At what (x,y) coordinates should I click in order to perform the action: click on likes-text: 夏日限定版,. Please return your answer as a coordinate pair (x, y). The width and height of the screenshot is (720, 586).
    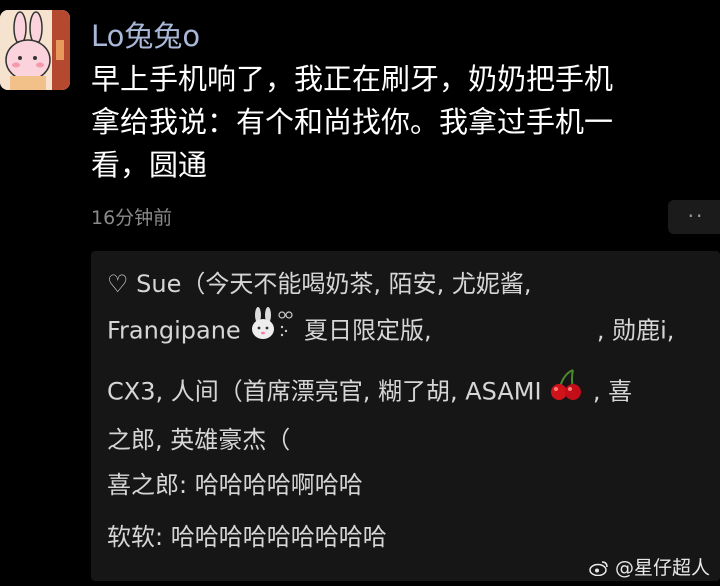
    Looking at the image, I should click on (368, 331).